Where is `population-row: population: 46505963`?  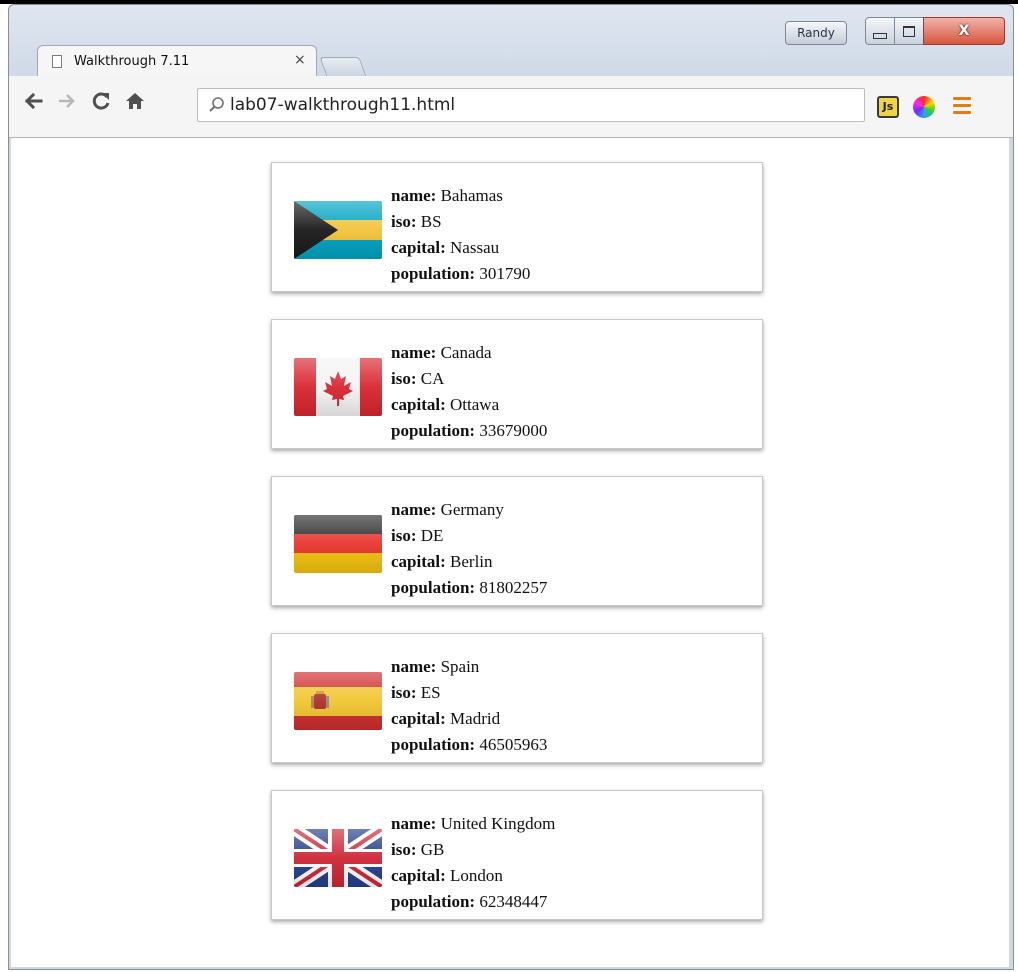
population-row: population: 46505963 is located at coordinates (469, 745).